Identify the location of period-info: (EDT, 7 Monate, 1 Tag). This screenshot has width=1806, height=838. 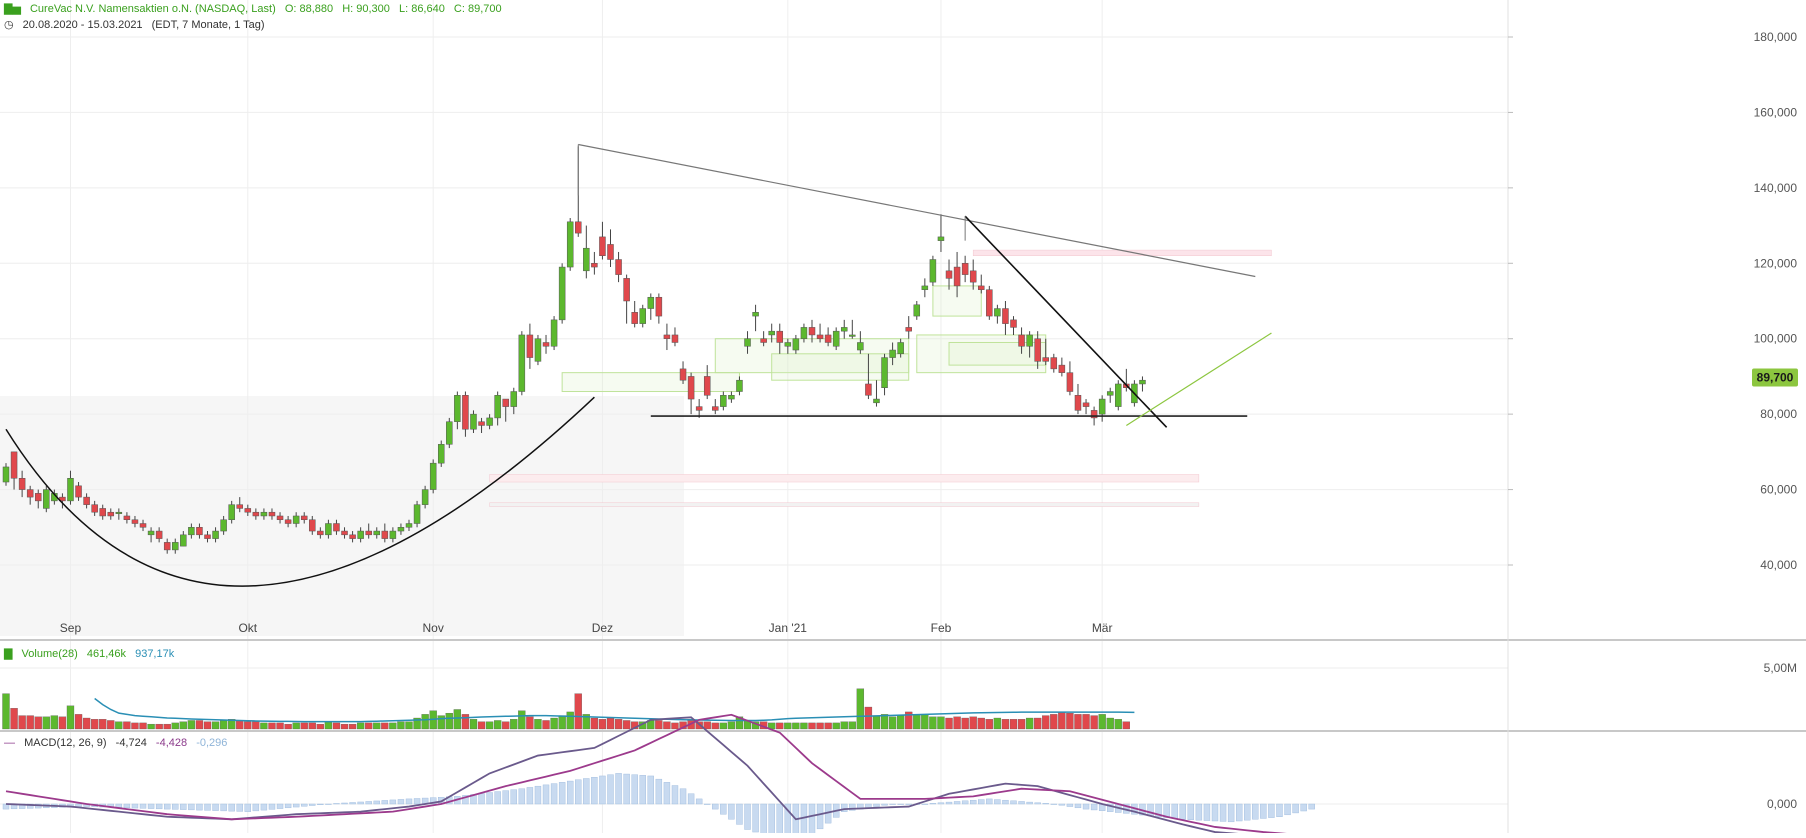
(208, 25).